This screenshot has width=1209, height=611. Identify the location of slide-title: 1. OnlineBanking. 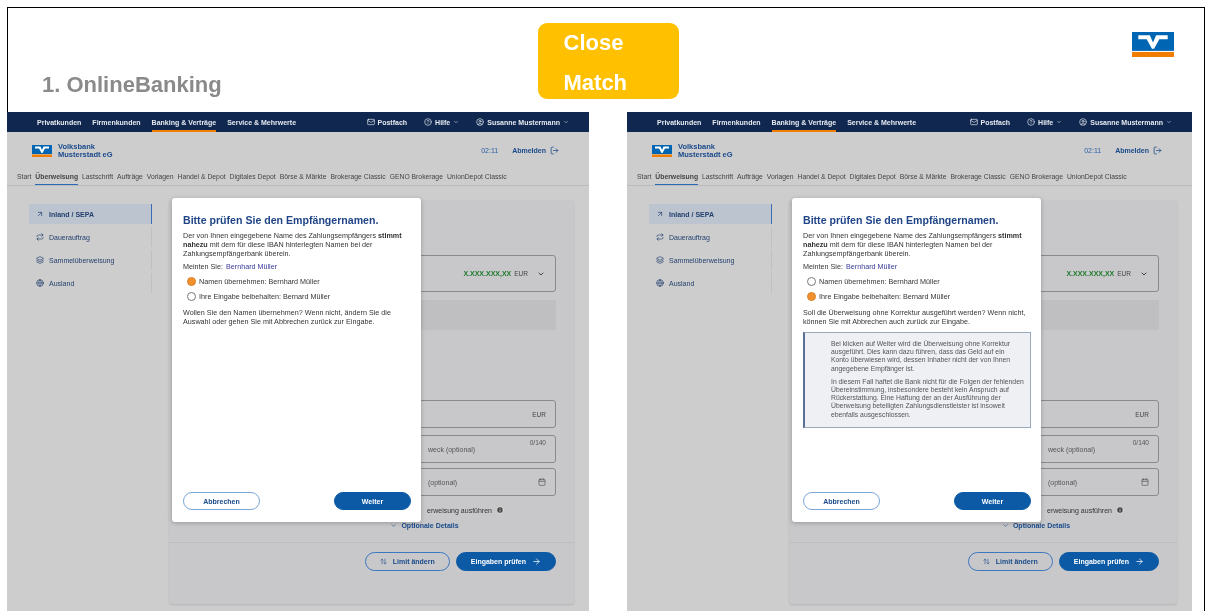
(132, 85).